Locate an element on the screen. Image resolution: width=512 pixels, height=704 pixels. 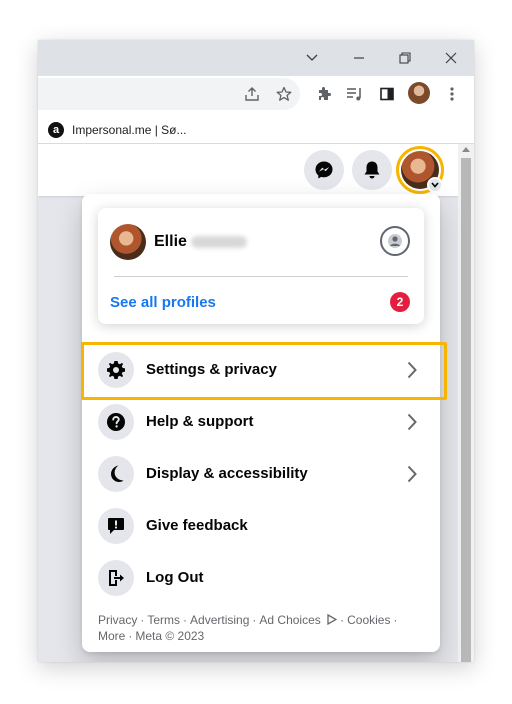
notifications-button is located at coordinates (372, 170).